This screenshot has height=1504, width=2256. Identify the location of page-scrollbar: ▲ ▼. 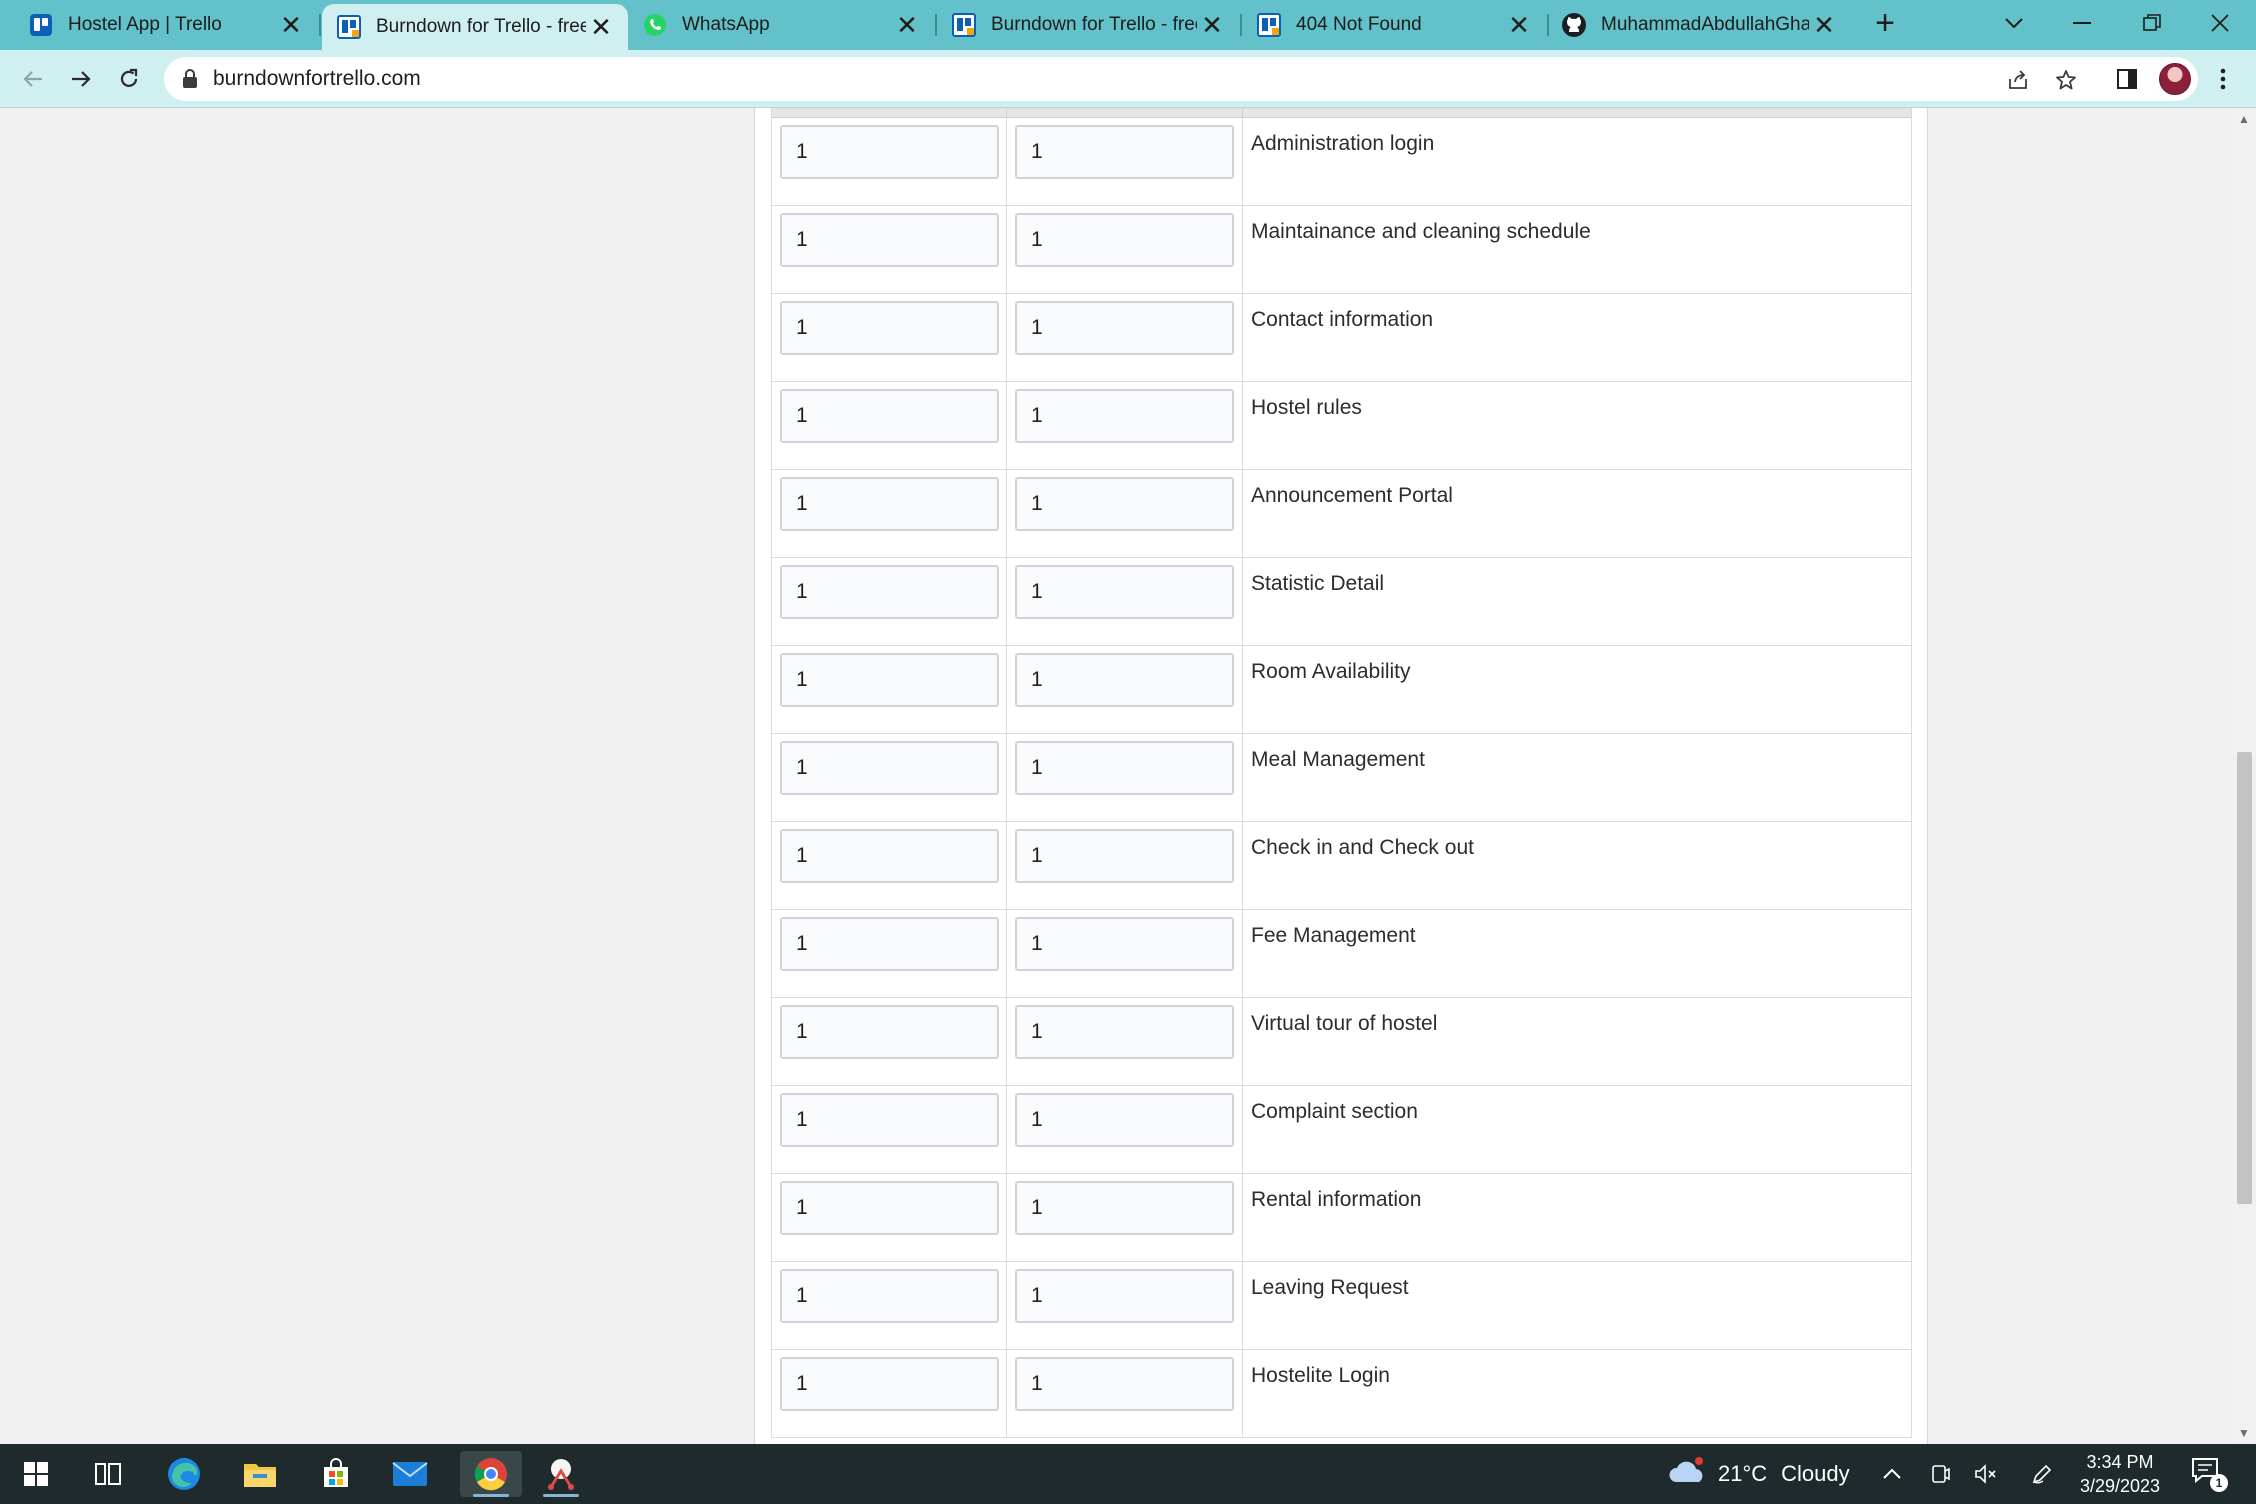
(2244, 776).